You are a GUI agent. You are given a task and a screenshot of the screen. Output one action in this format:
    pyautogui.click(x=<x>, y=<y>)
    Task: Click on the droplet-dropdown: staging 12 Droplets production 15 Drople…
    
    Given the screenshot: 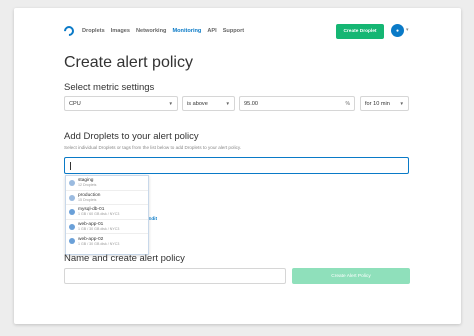 What is the action you would take?
    pyautogui.click(x=107, y=215)
    